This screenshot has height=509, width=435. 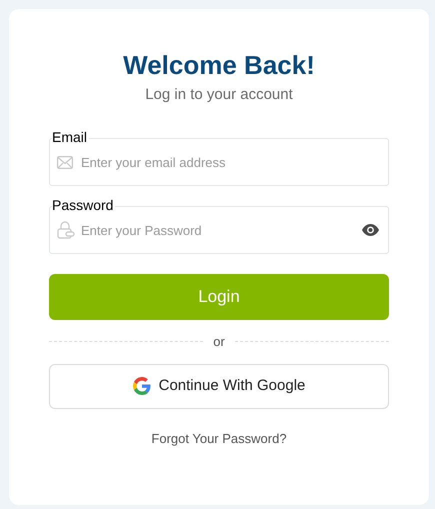 What do you see at coordinates (65, 162) in the screenshot?
I see `envelope-icon` at bounding box center [65, 162].